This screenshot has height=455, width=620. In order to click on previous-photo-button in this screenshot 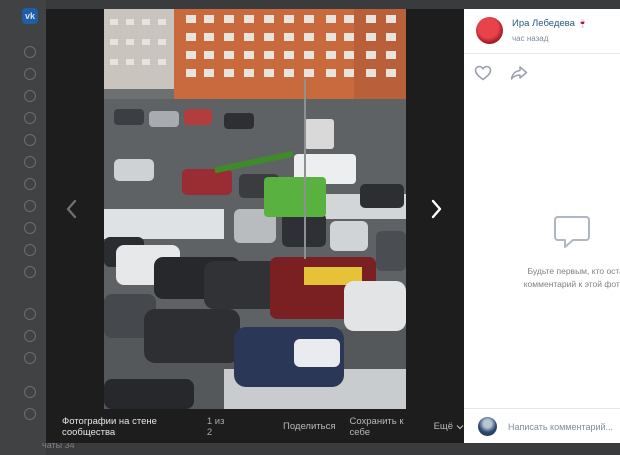, I will do `click(72, 209)`.